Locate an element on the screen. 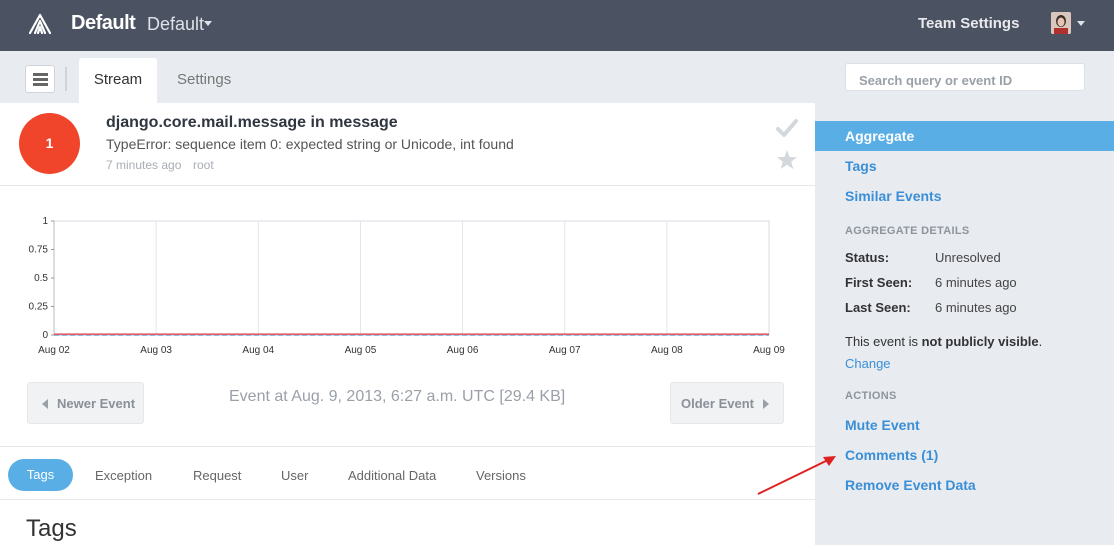 The height and width of the screenshot is (545, 1114). remove-event-data-link: Remove Event Data is located at coordinates (910, 485).